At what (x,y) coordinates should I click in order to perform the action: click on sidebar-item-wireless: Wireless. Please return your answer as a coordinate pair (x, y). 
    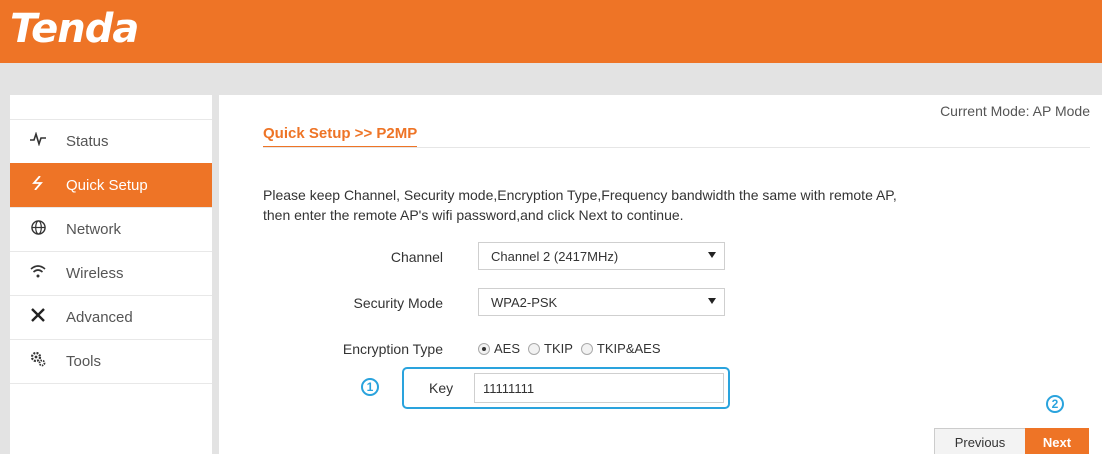
    Looking at the image, I should click on (111, 273).